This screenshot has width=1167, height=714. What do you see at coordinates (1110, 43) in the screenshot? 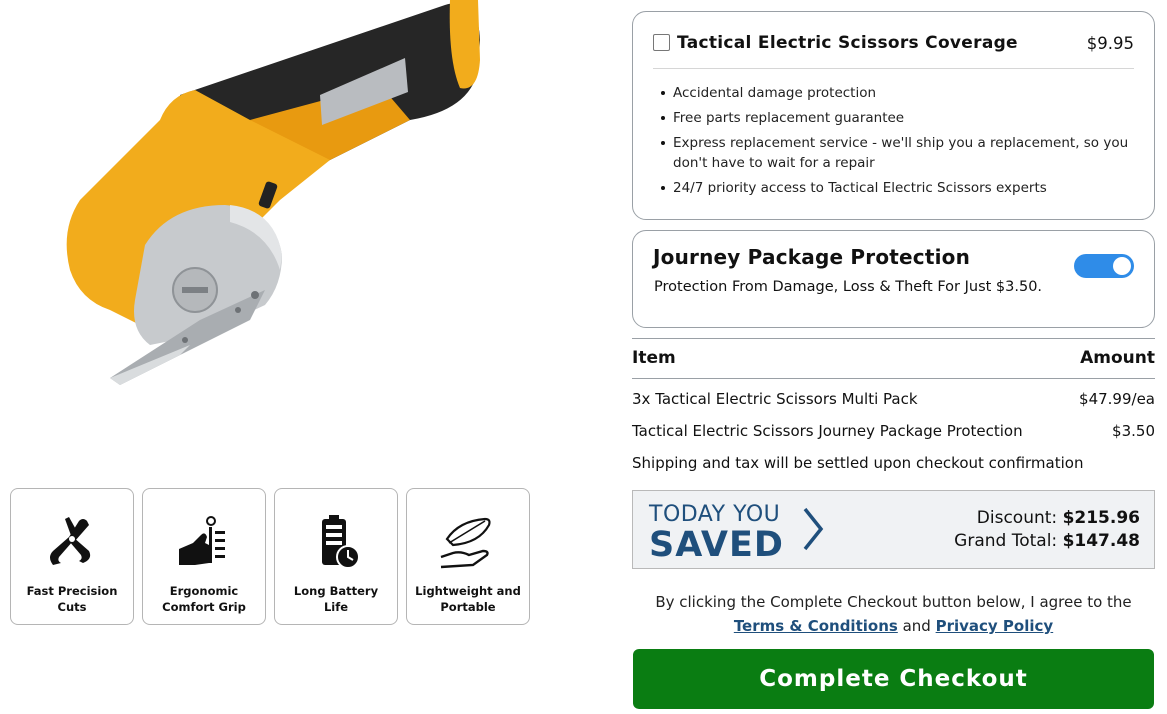
I see `coverage-price: $9.95` at bounding box center [1110, 43].